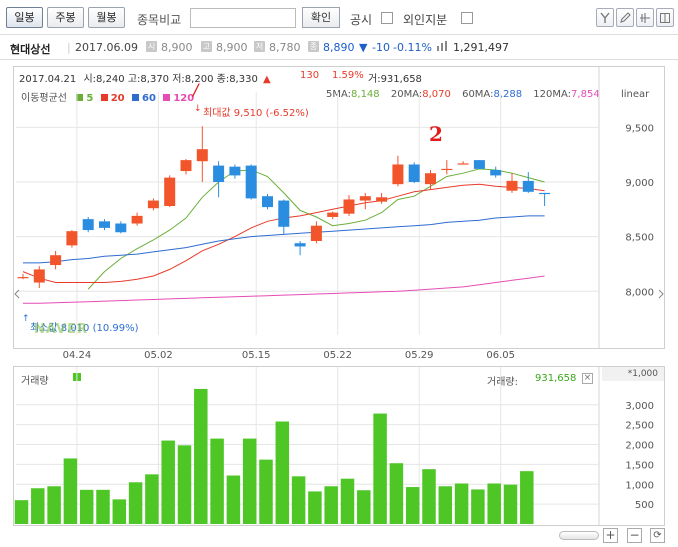 Image resolution: width=678 pixels, height=547 pixels. What do you see at coordinates (639, 183) in the screenshot?
I see `price-ytick-label: 9,000` at bounding box center [639, 183].